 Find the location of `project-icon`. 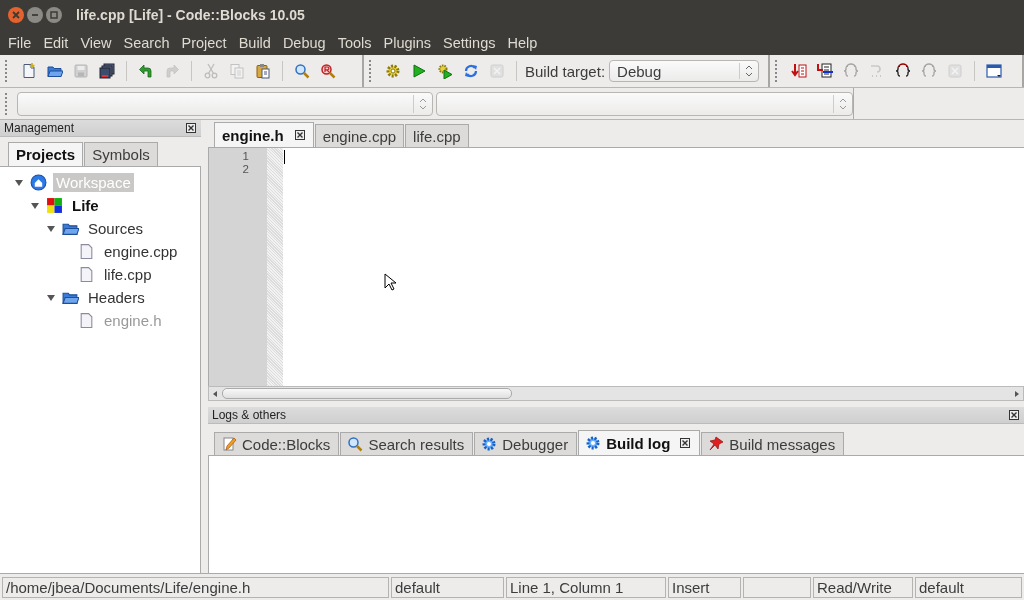

project-icon is located at coordinates (54, 205).